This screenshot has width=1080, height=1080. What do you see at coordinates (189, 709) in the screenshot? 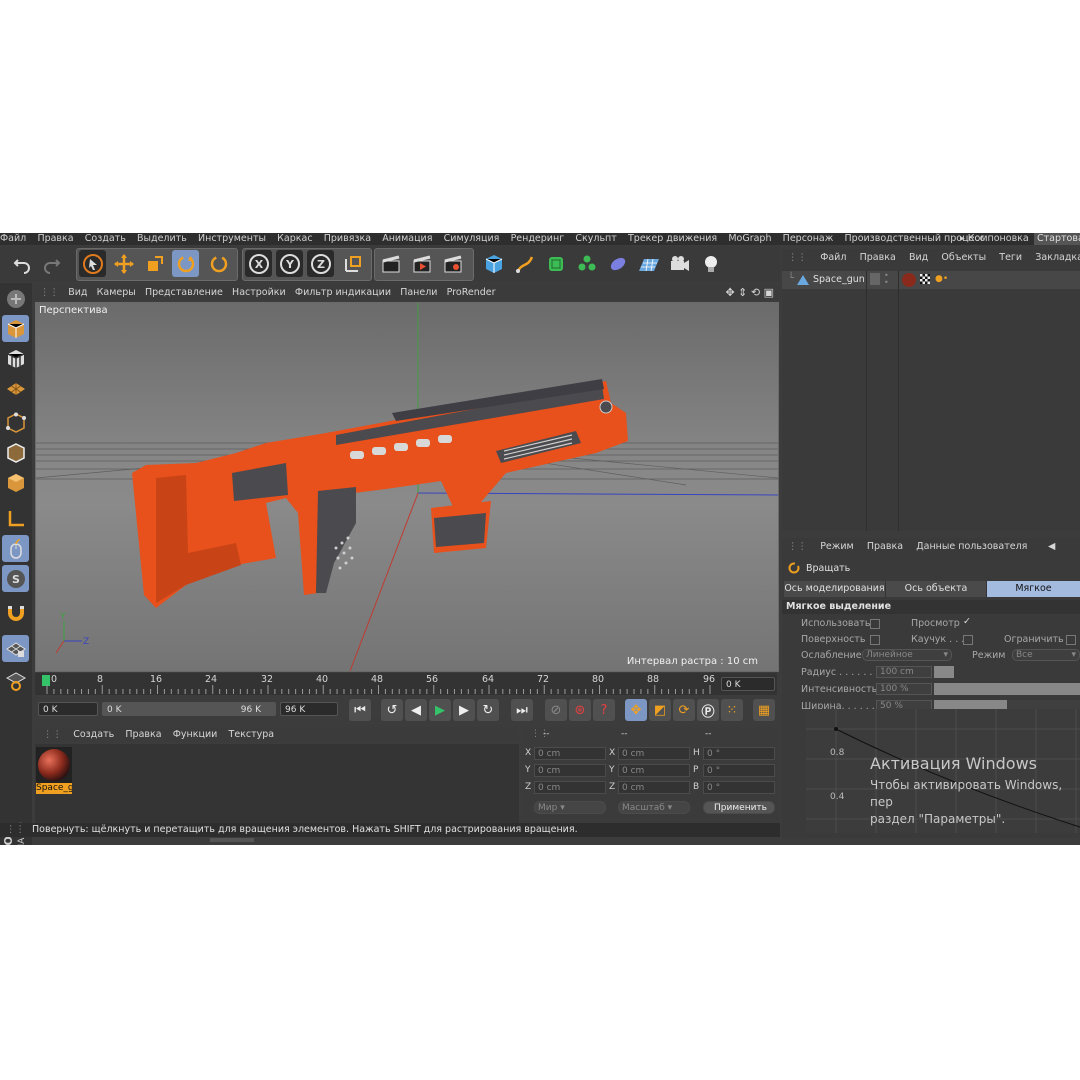
I see `frame-range-slider: 0 K 96 K` at bounding box center [189, 709].